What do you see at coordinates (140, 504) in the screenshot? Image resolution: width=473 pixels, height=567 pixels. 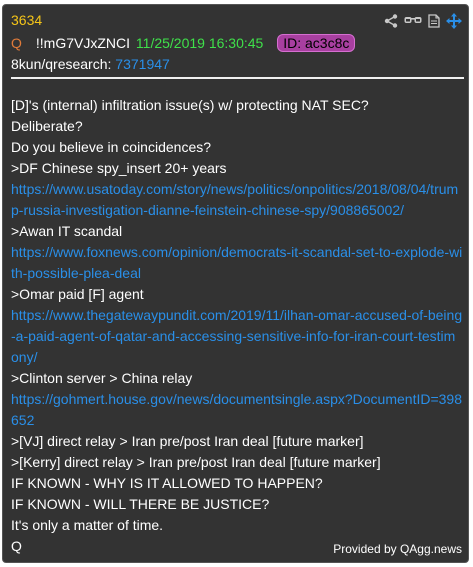 I see `body-line: IF KNOWN - WILL THERE BE JUSTICE?` at bounding box center [140, 504].